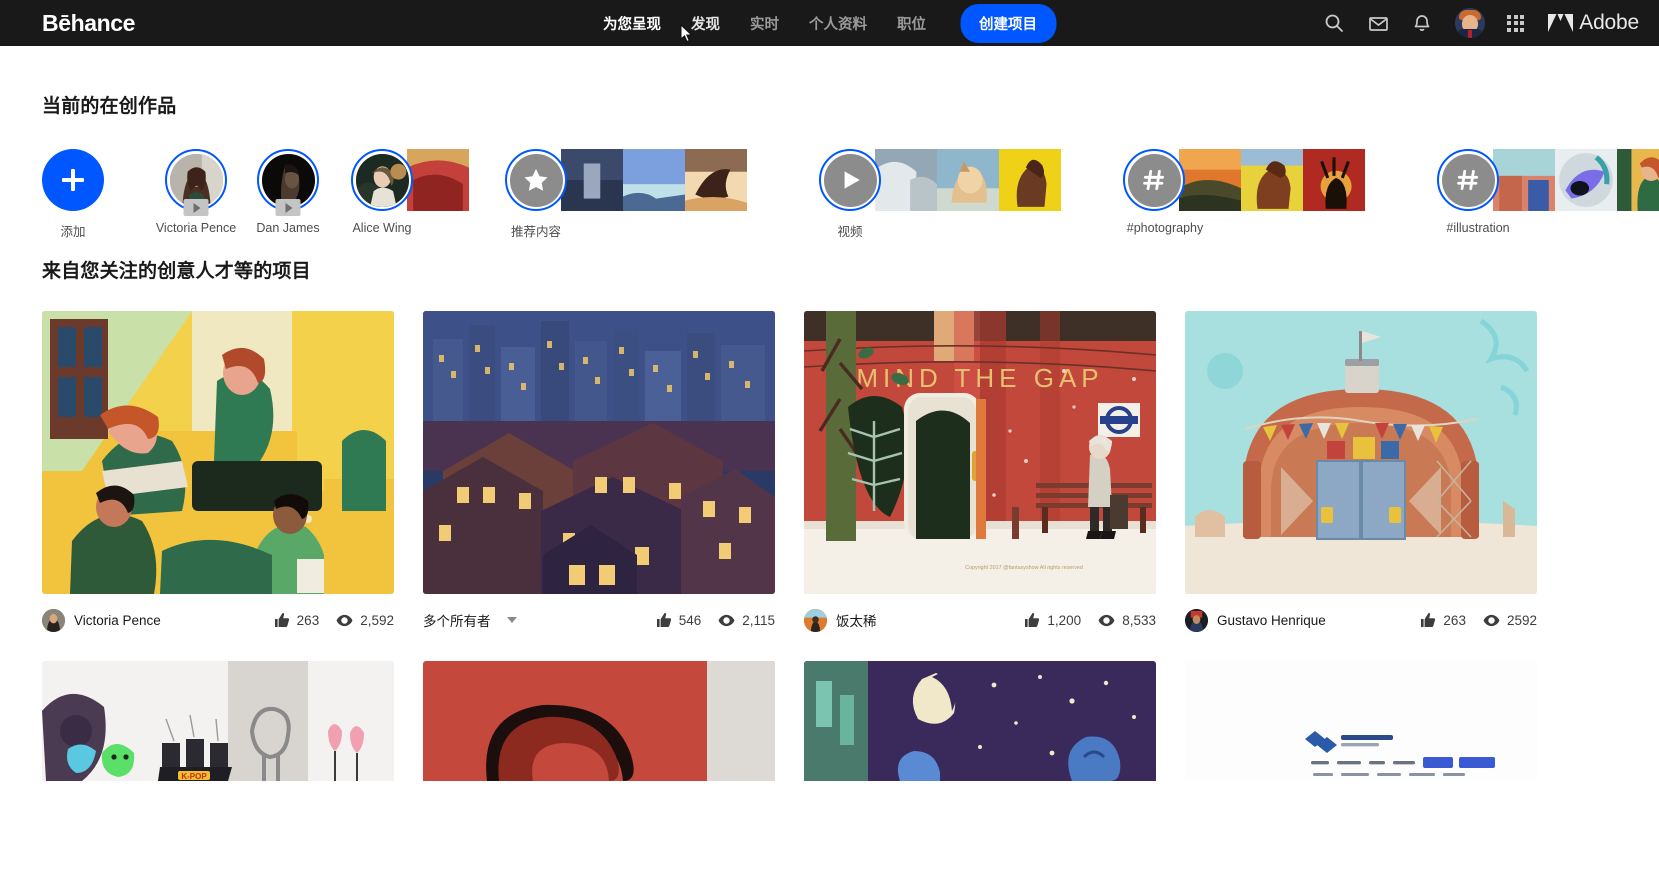 This screenshot has width=1659, height=874. I want to click on views-stat: 2,592, so click(365, 620).